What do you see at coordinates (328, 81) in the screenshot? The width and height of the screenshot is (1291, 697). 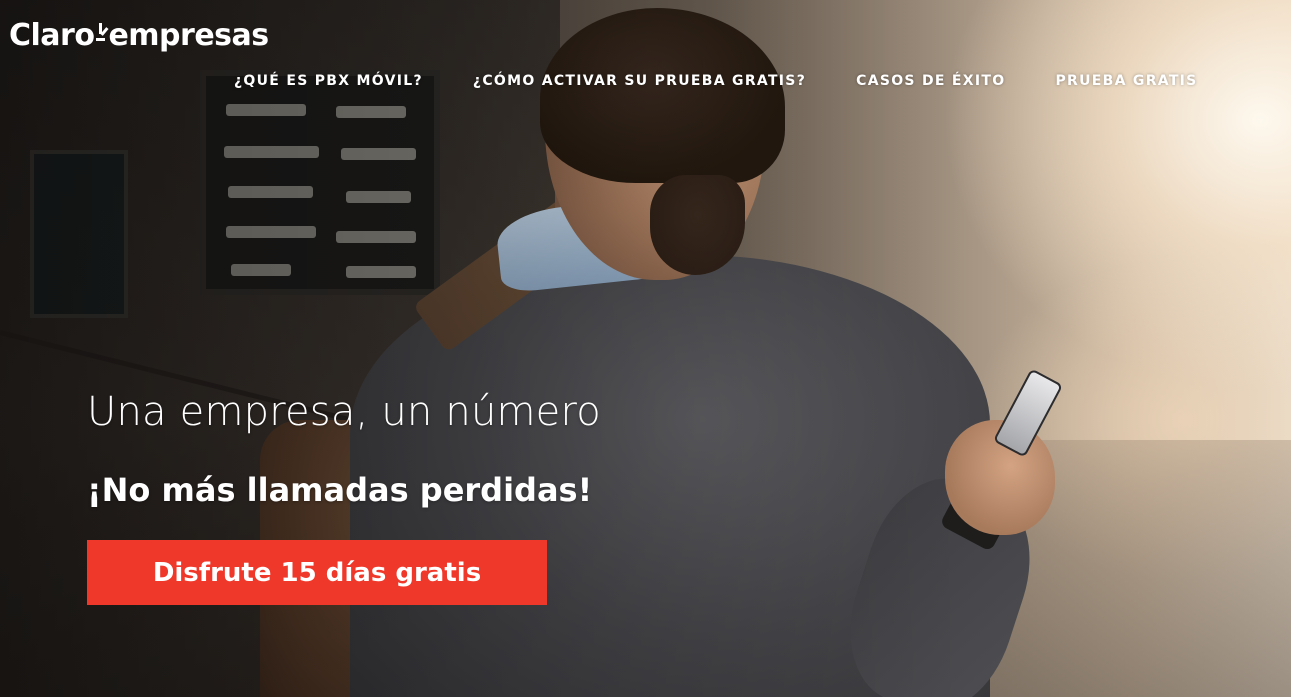 I see `nav-item-que-es-pbx-movil: ¿QUÉ ES PBX MÓVIL?` at bounding box center [328, 81].